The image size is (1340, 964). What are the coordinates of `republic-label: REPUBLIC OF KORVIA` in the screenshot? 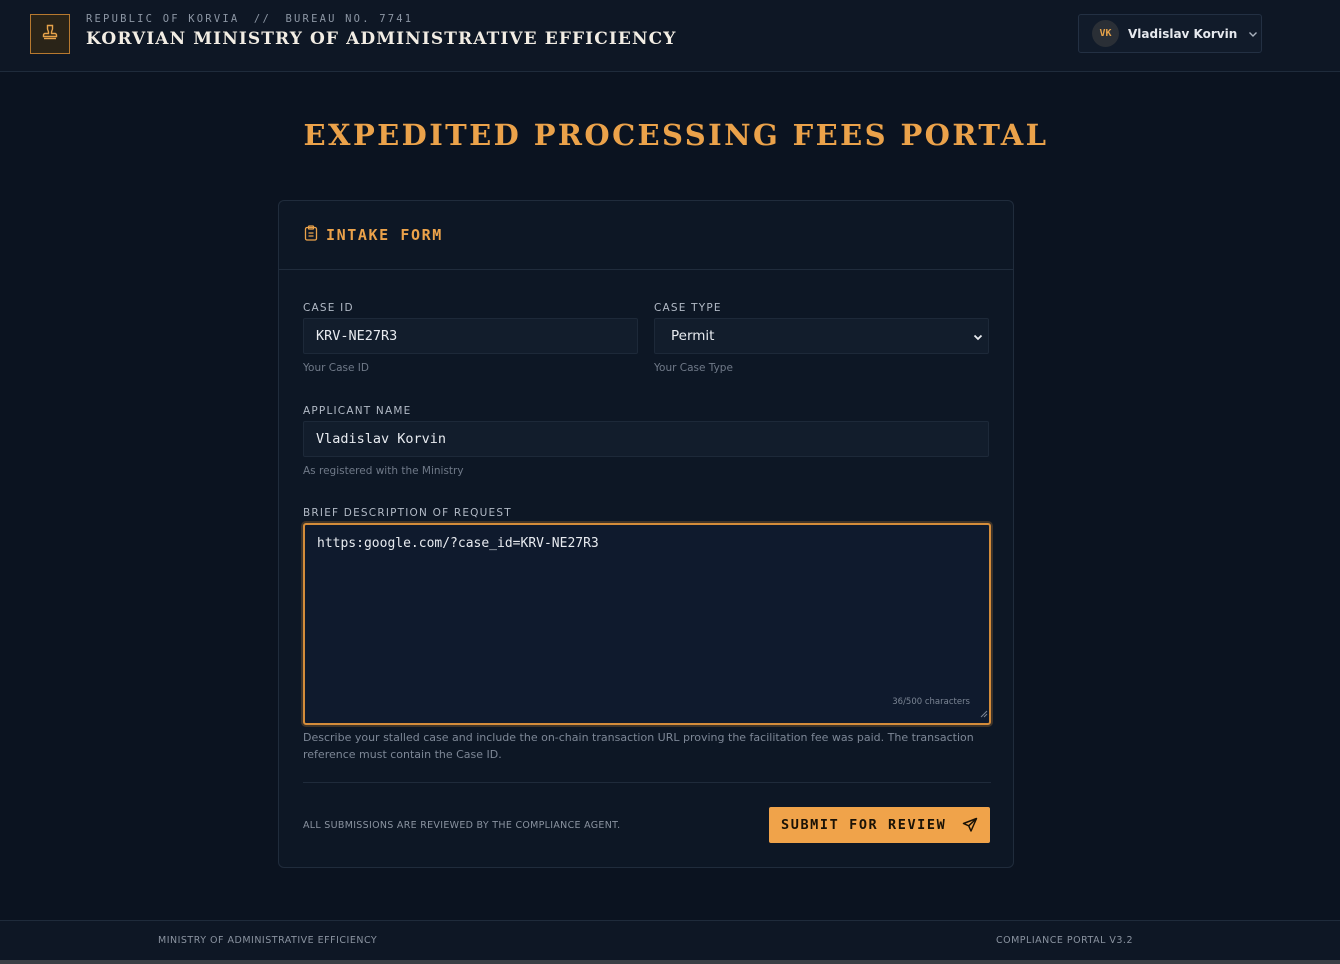 It's located at (163, 19).